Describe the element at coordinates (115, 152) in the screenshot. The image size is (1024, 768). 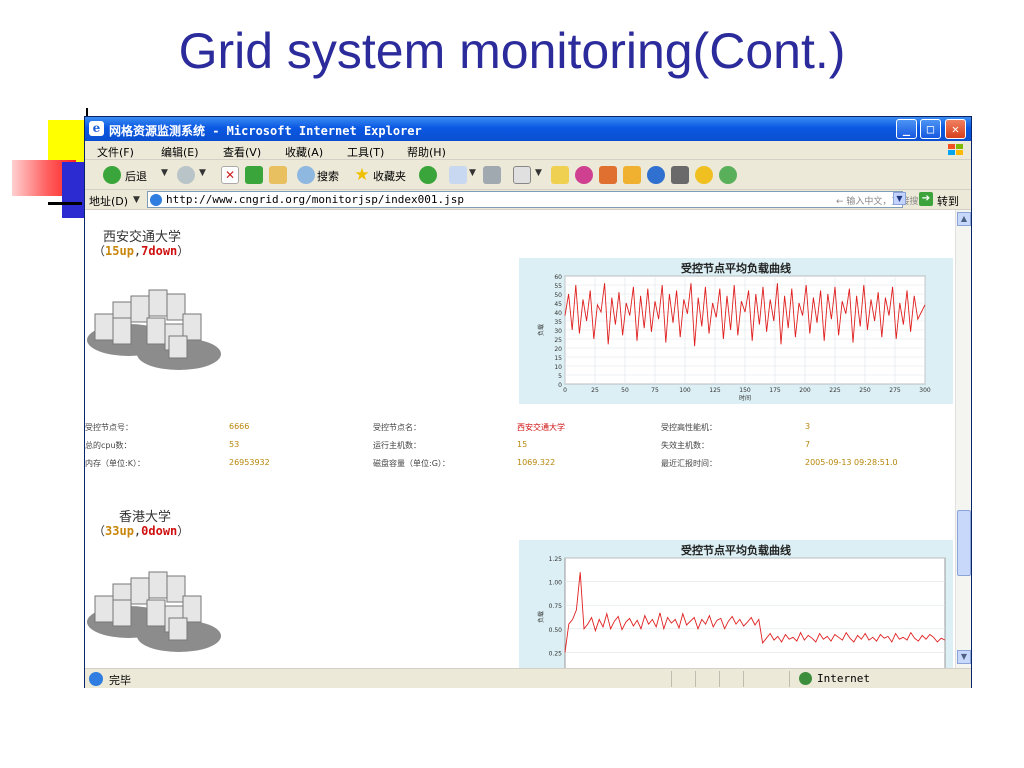
I see `menu-file: 文件(F)` at that location.